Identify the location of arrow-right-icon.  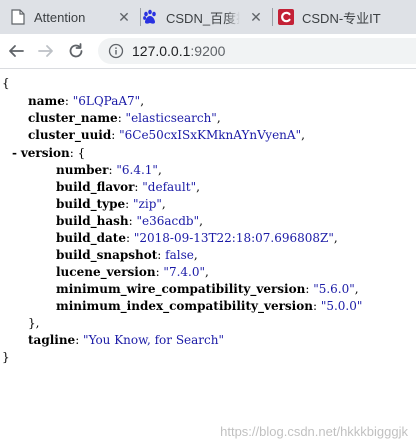
(45, 51).